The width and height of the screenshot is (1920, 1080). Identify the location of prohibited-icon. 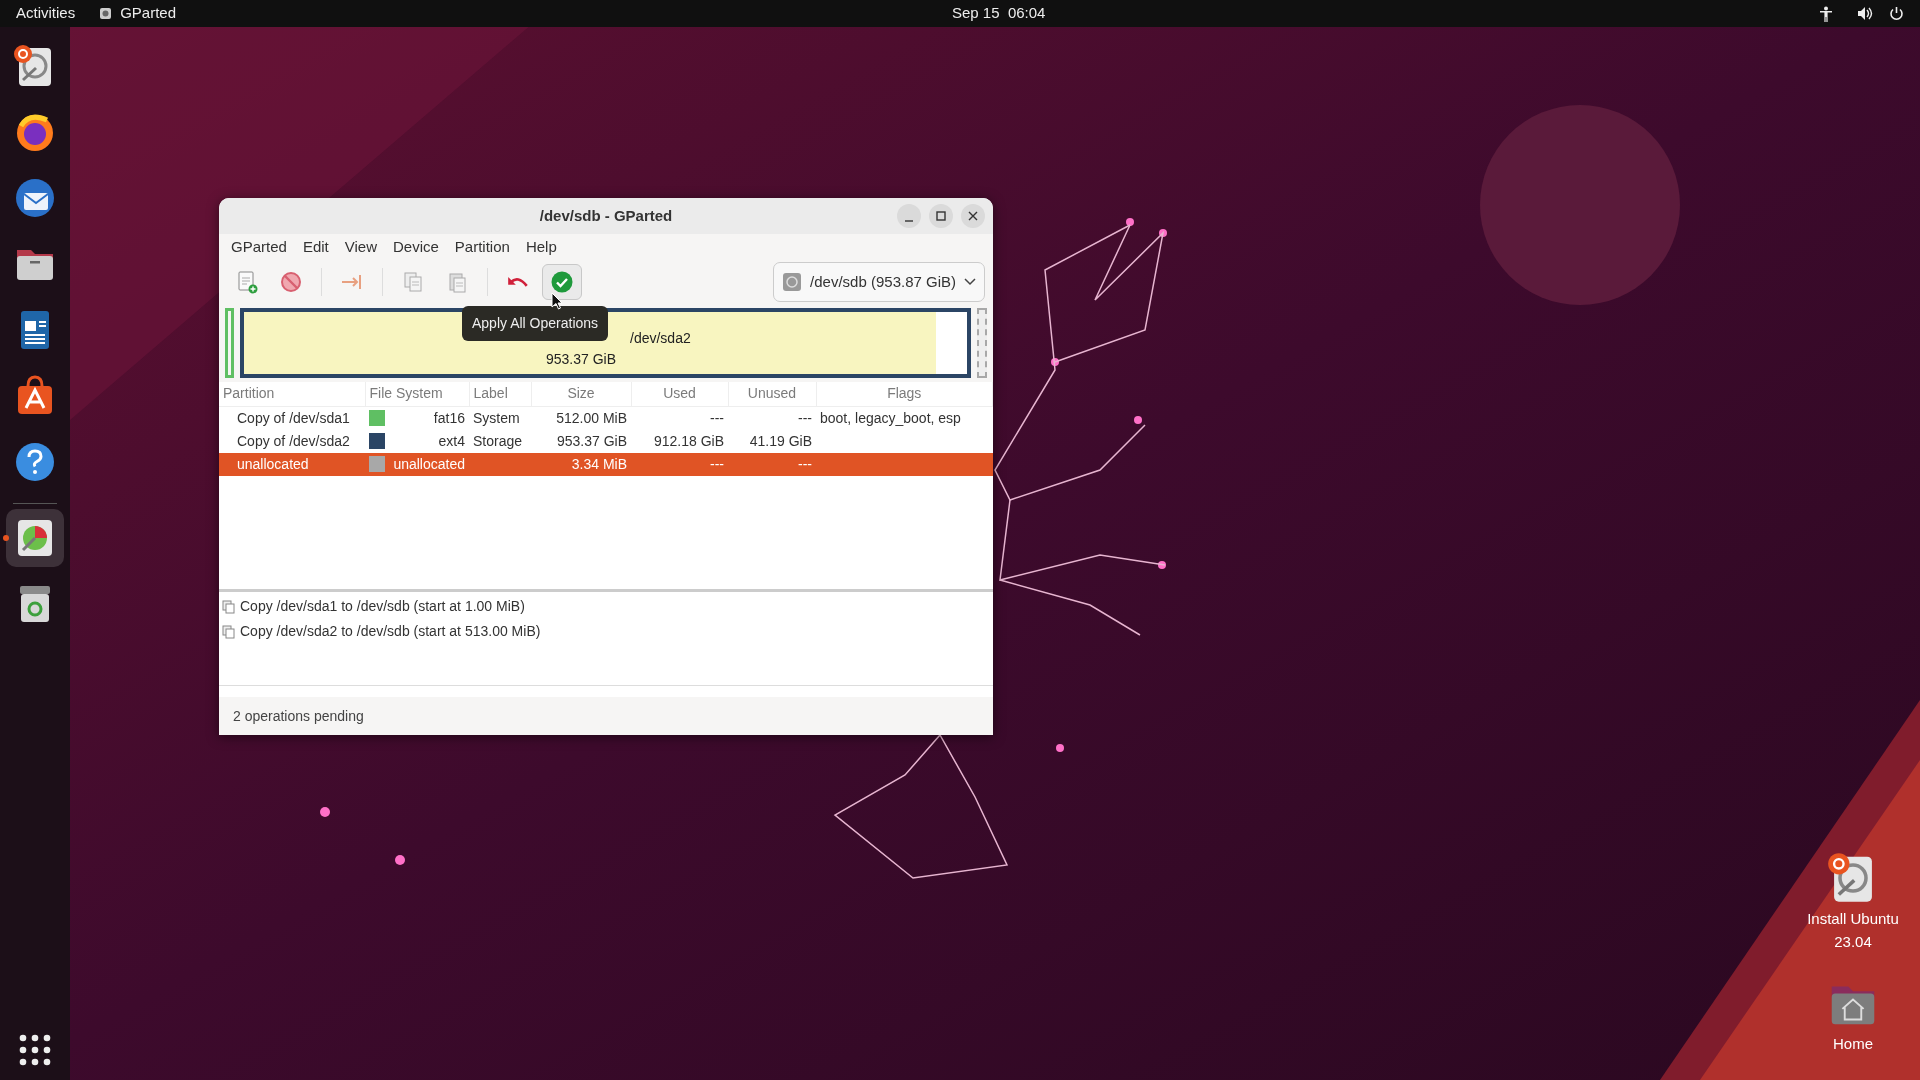
(291, 282).